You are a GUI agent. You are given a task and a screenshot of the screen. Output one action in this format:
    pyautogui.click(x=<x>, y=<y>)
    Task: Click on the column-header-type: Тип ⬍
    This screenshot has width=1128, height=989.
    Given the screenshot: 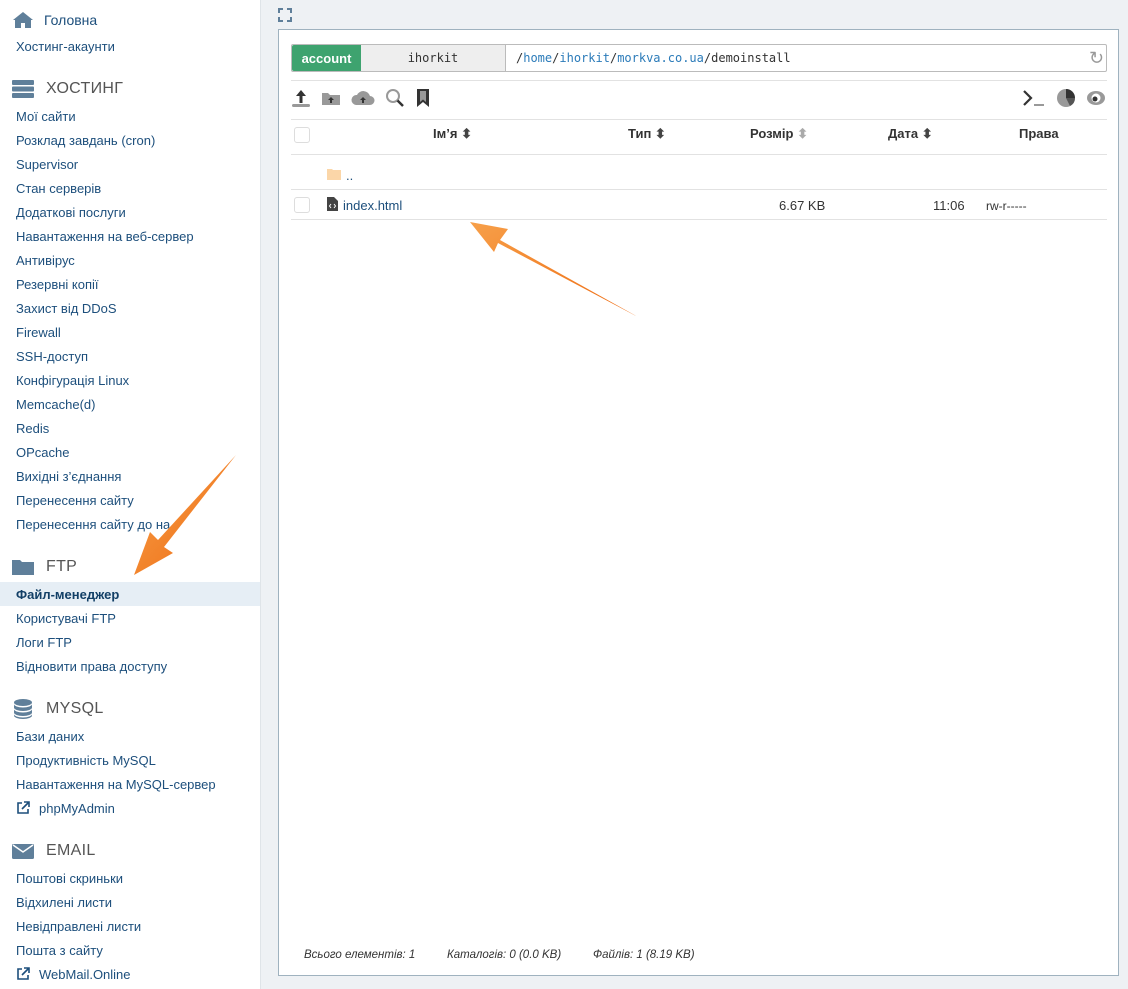 What is the action you would take?
    pyautogui.click(x=647, y=134)
    